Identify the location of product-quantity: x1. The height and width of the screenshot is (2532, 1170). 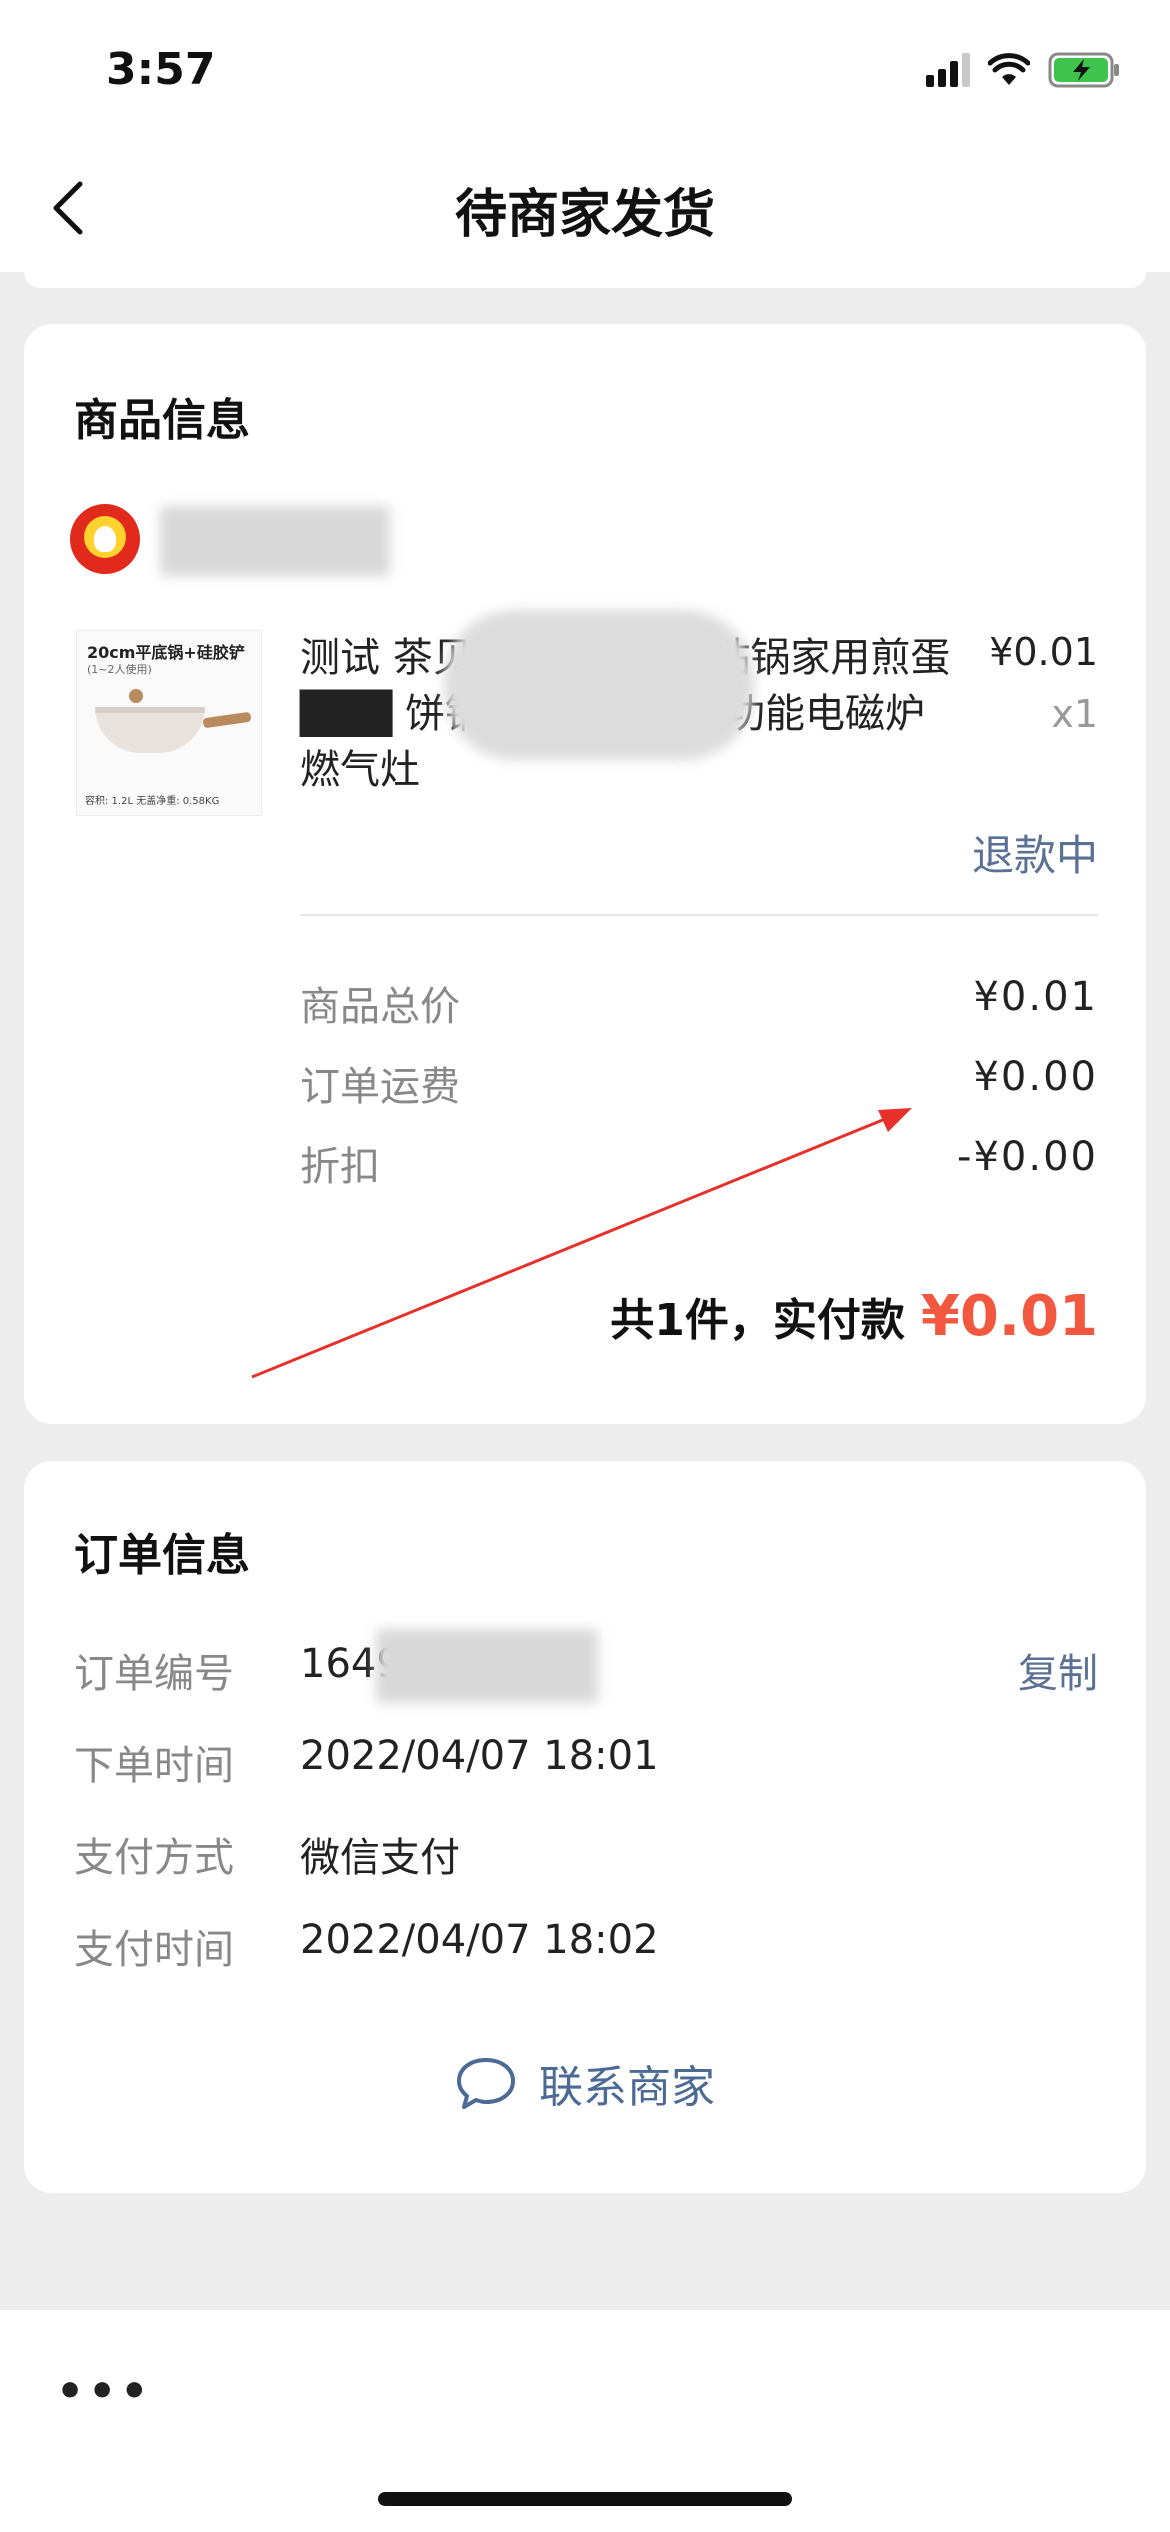
(1074, 714).